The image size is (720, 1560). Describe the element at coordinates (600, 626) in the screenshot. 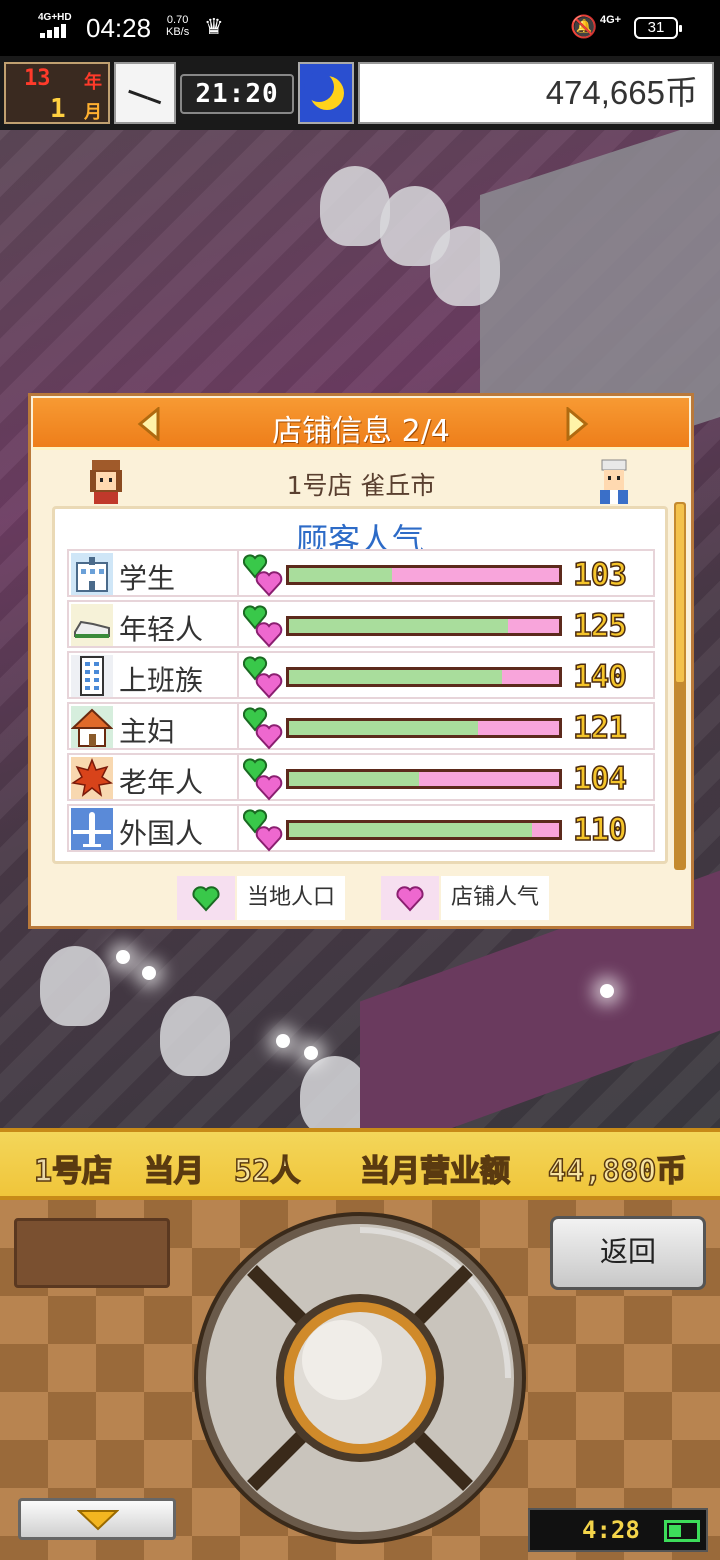

I see `popularity-value: 125` at that location.